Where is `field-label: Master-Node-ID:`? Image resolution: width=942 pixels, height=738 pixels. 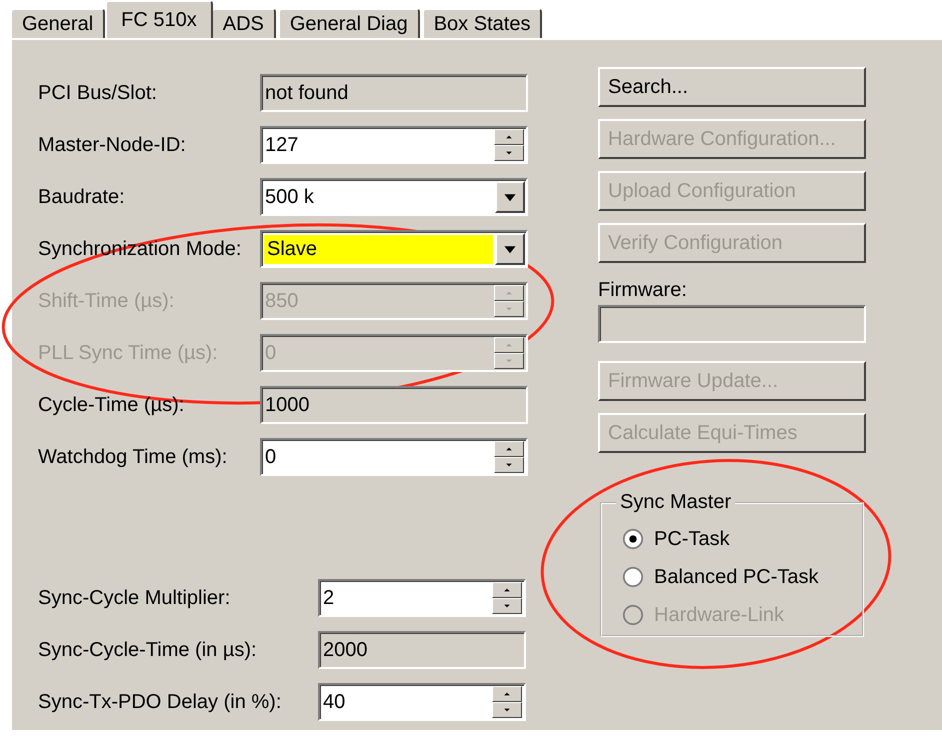 field-label: Master-Node-ID: is located at coordinates (112, 145).